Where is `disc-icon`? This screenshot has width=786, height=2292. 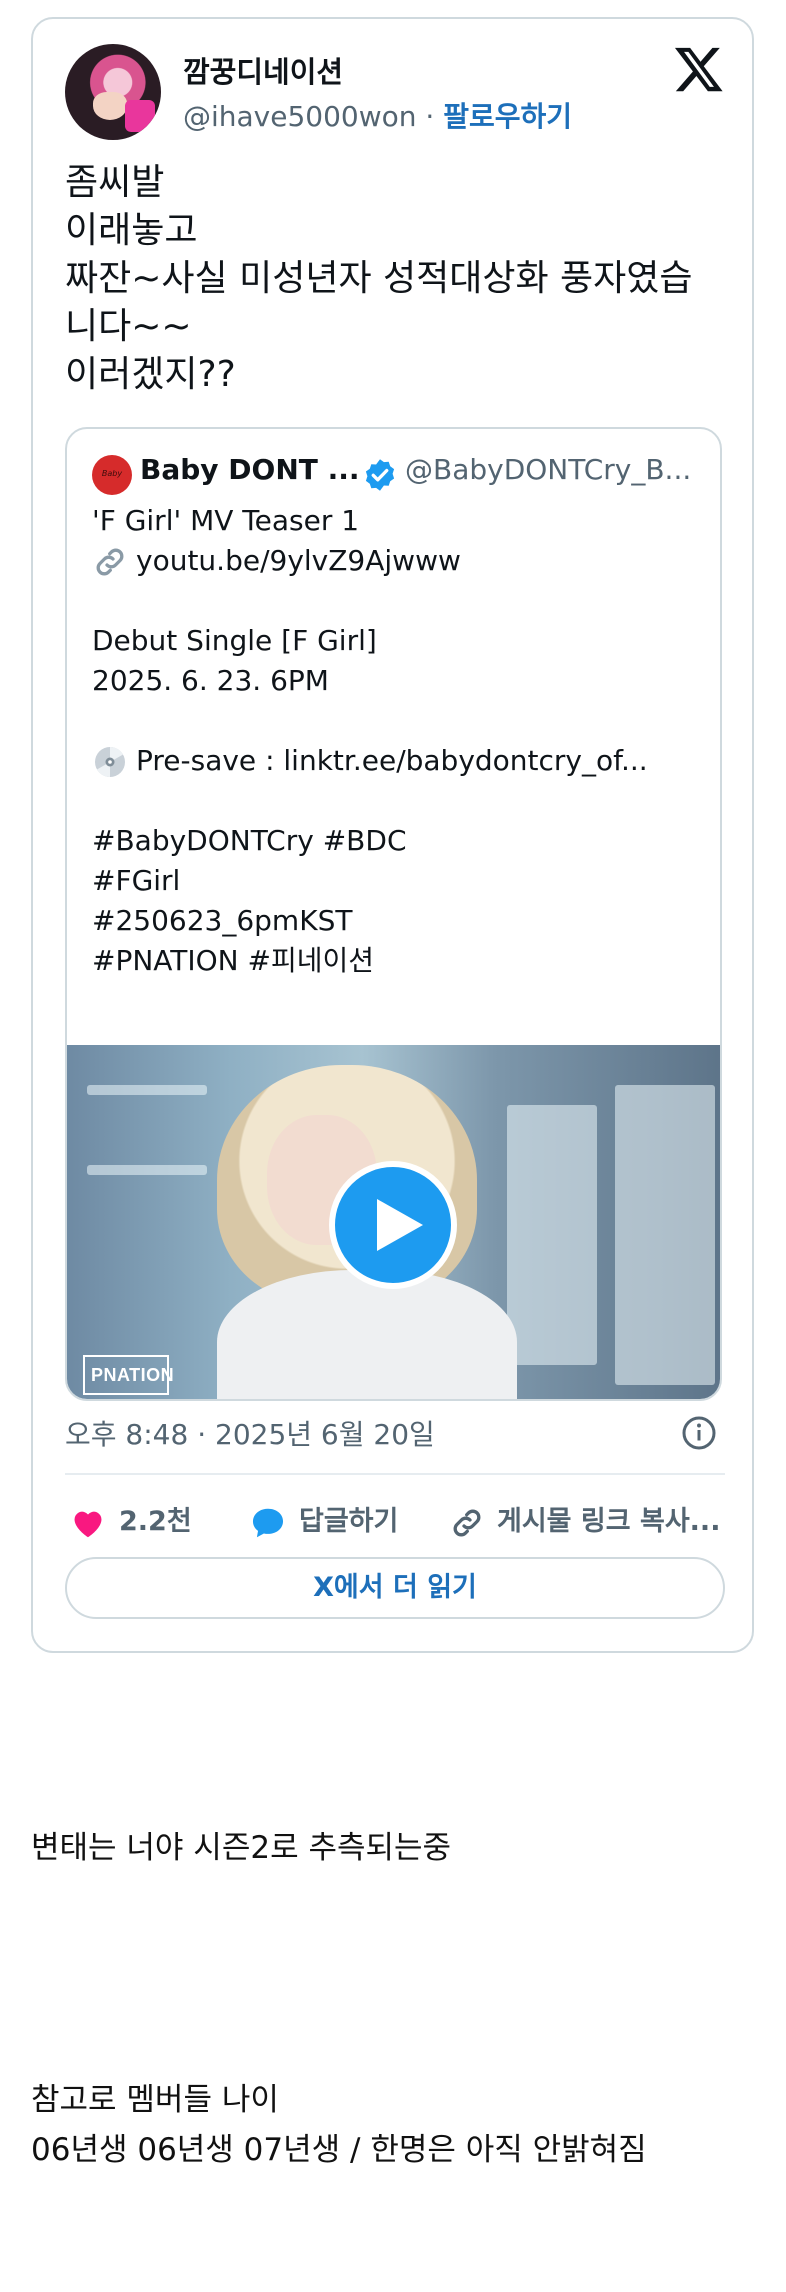 disc-icon is located at coordinates (110, 762).